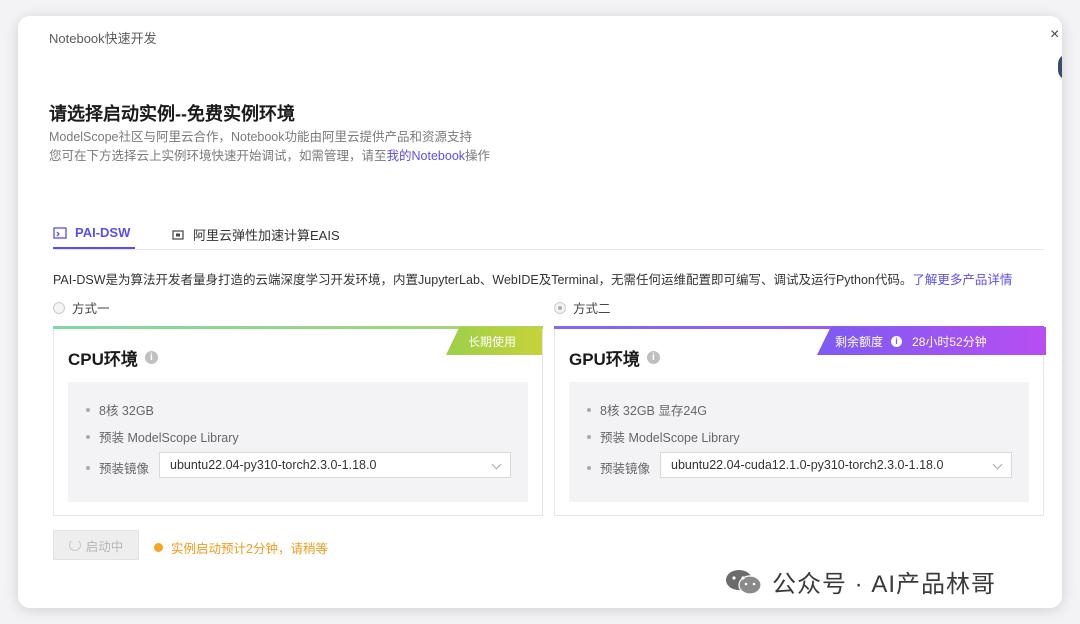 The width and height of the screenshot is (1080, 624). I want to click on learn-more-link: 了解更多产品详情, so click(962, 280).